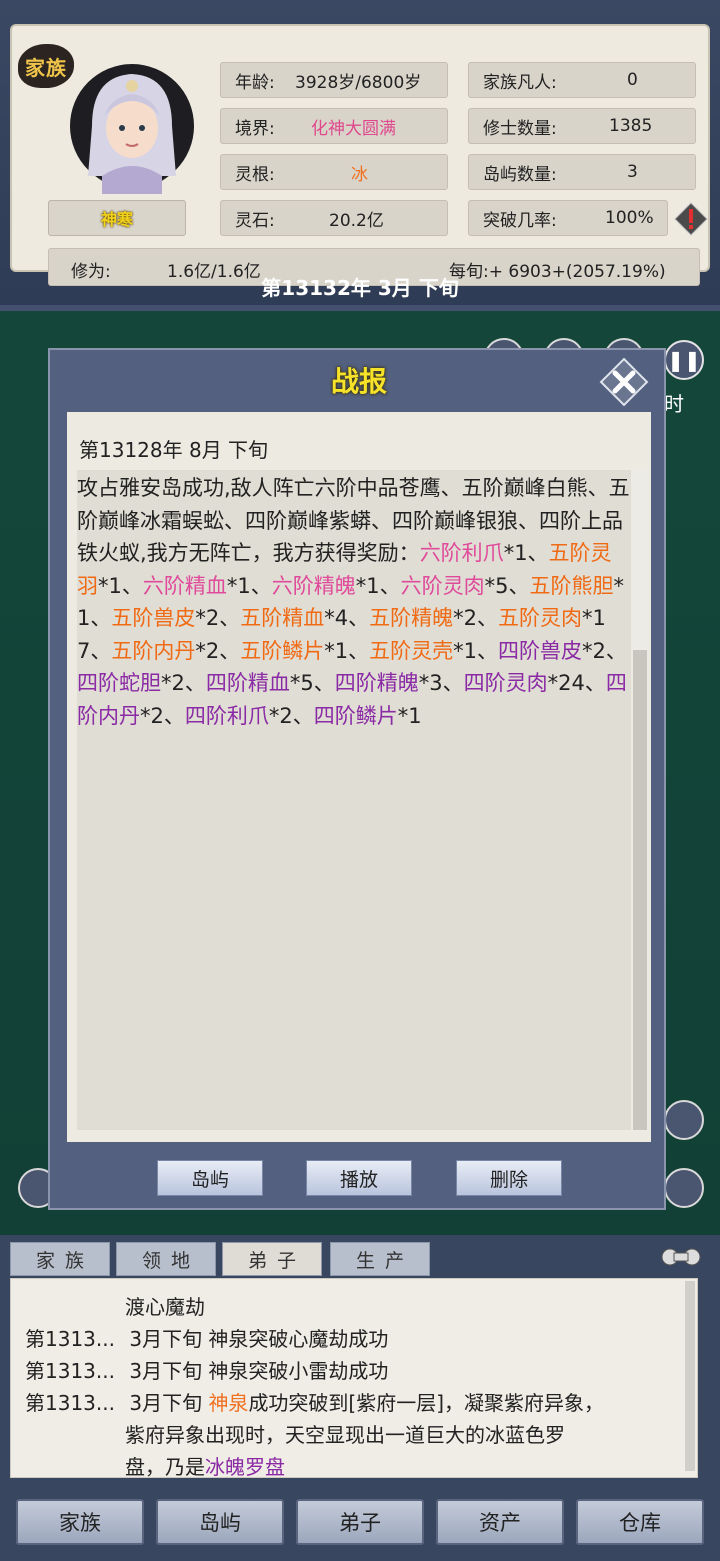 This screenshot has width=720, height=1561. Describe the element at coordinates (117, 218) in the screenshot. I see `character-name-plate: 神寒` at that location.